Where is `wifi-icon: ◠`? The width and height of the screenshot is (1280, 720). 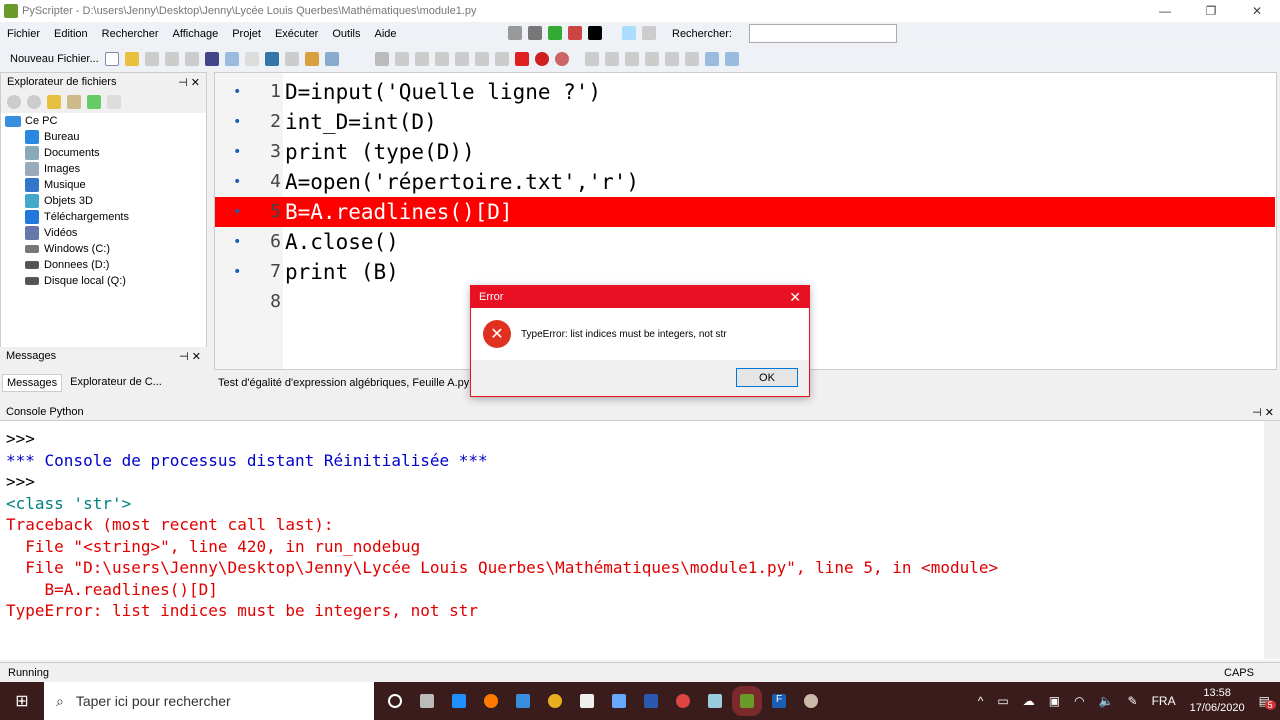 wifi-icon: ◠ is located at coordinates (1079, 701).